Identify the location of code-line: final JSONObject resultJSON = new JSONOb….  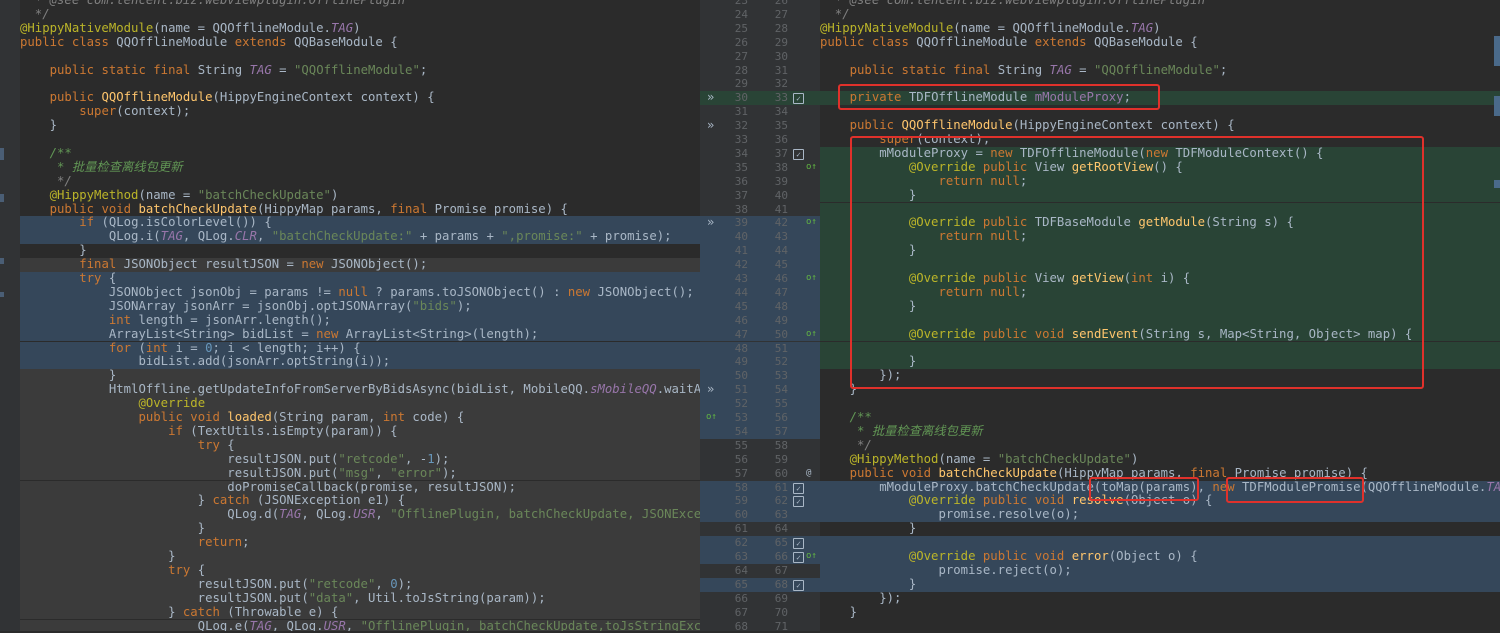
(360, 265).